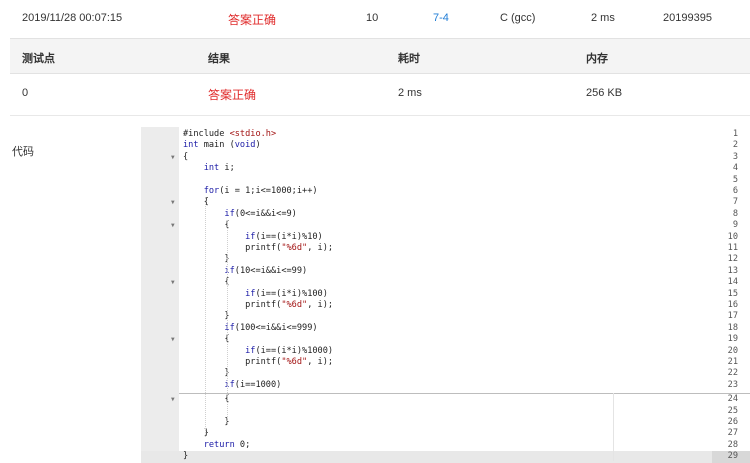 The width and height of the screenshot is (750, 463). Describe the element at coordinates (732, 270) in the screenshot. I see `line-number: 13` at that location.